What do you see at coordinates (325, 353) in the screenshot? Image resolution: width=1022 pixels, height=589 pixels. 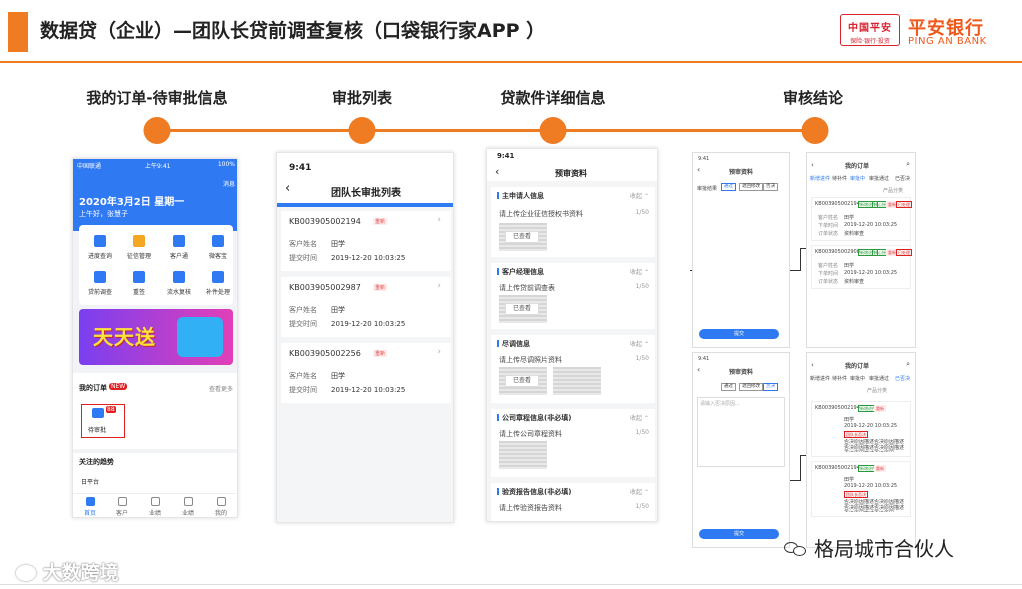 I see `application-code: KB003905002256` at bounding box center [325, 353].